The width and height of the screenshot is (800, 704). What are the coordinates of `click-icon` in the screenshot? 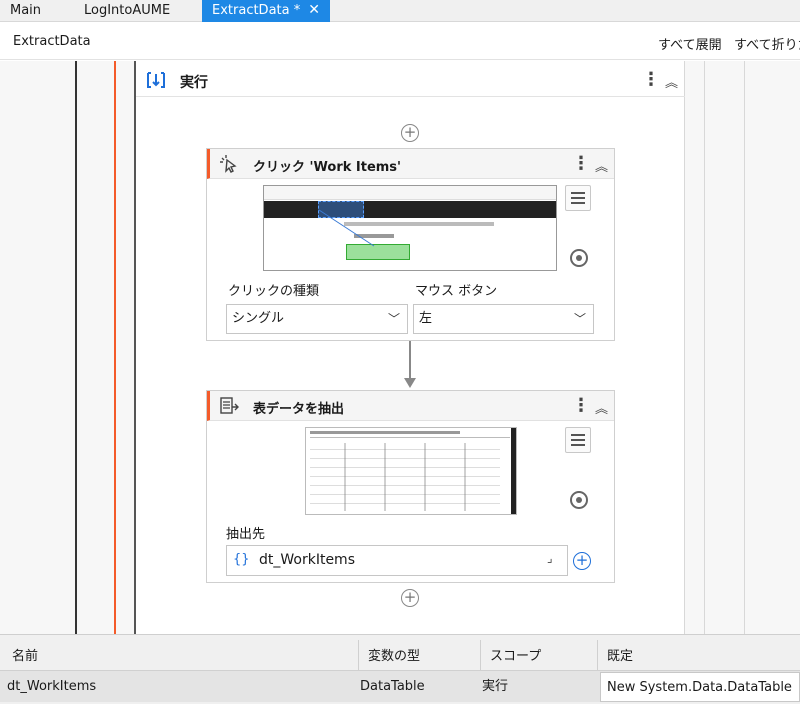 It's located at (229, 164).